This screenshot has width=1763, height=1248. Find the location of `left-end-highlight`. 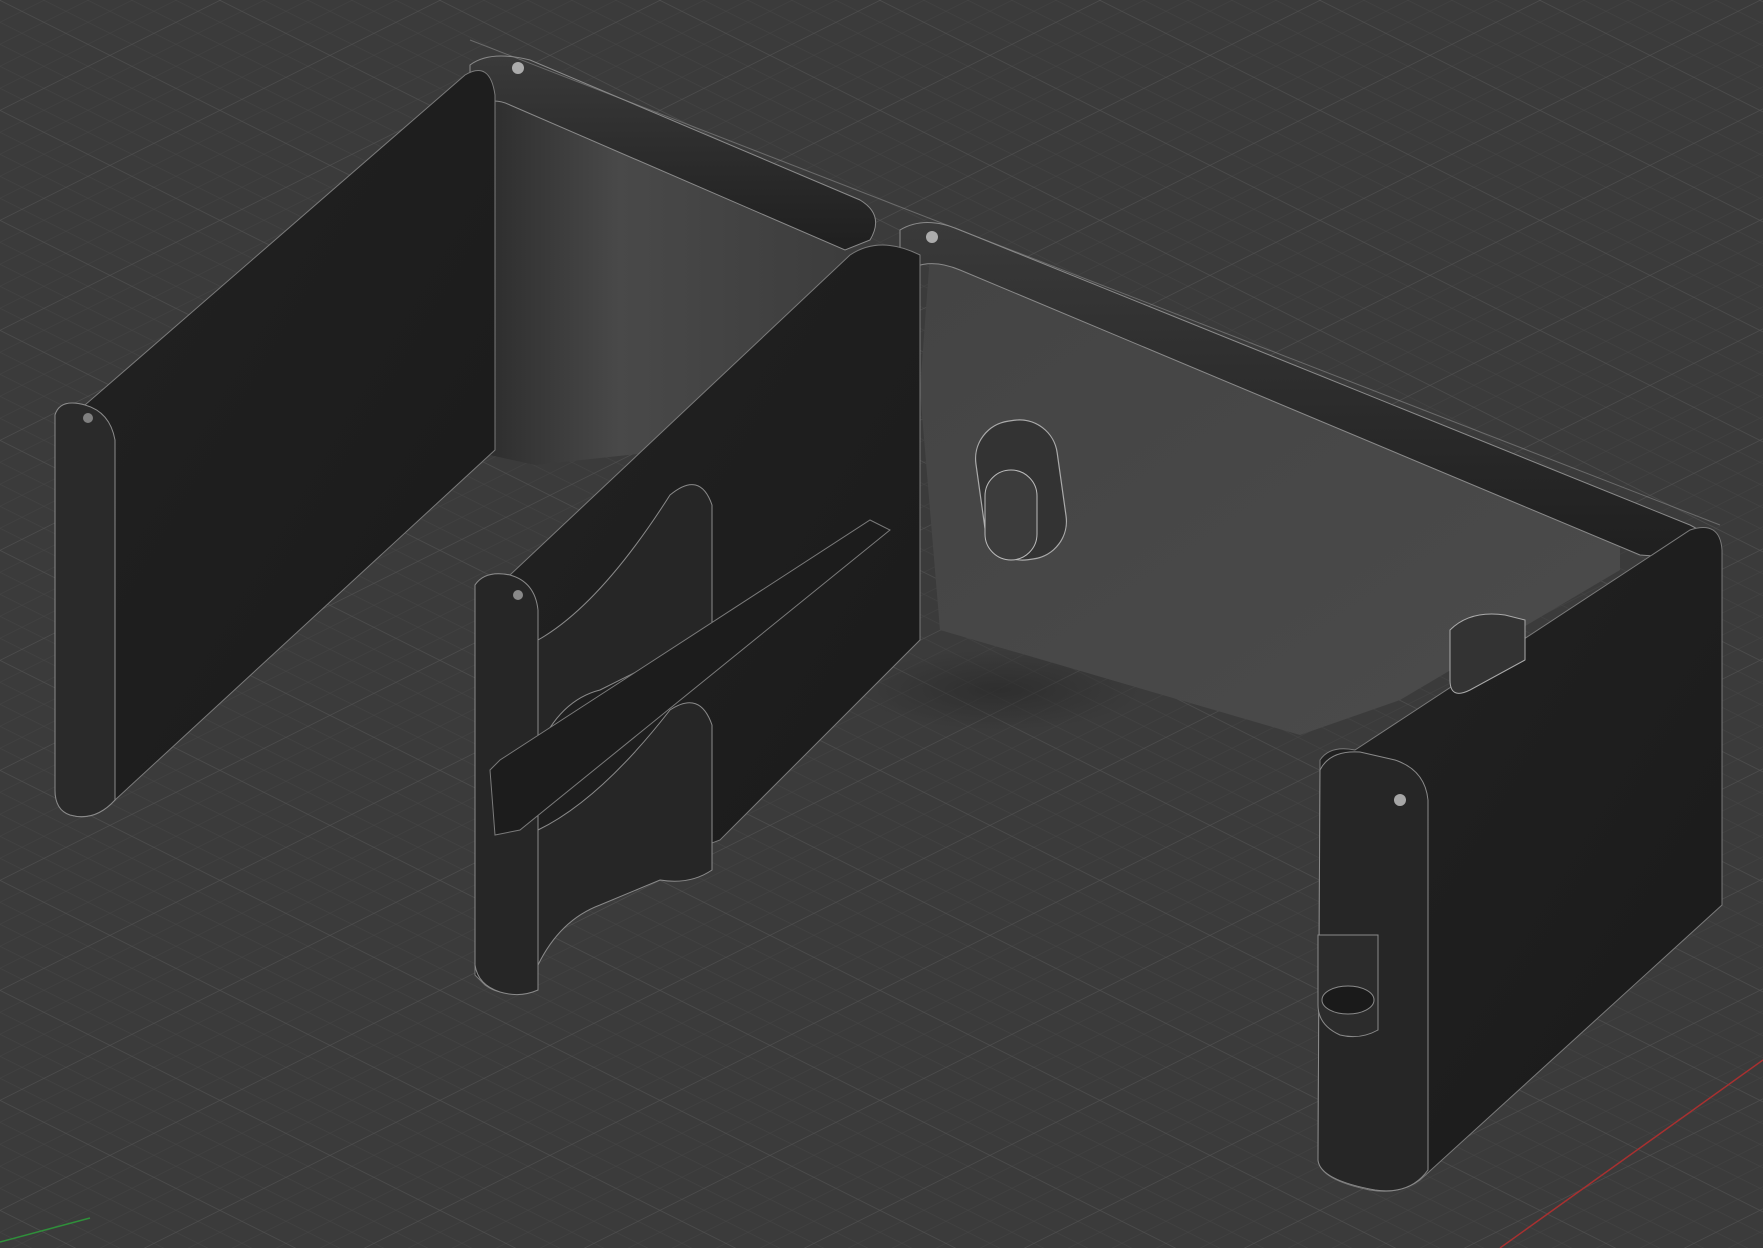

left-end-highlight is located at coordinates (88, 418).